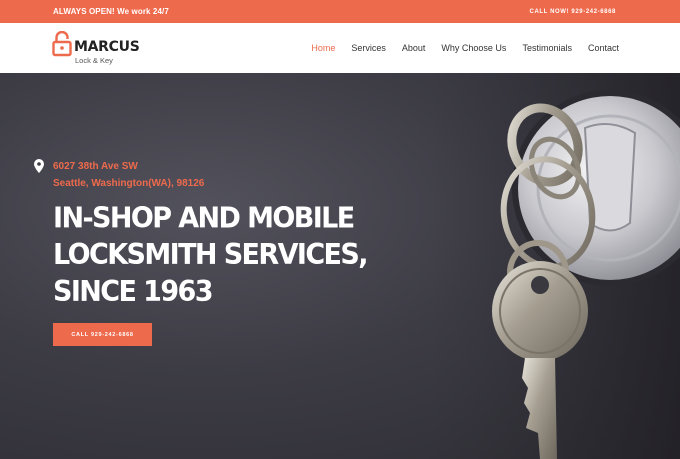  I want to click on call-button: CALL 929-242-6868, so click(102, 334).